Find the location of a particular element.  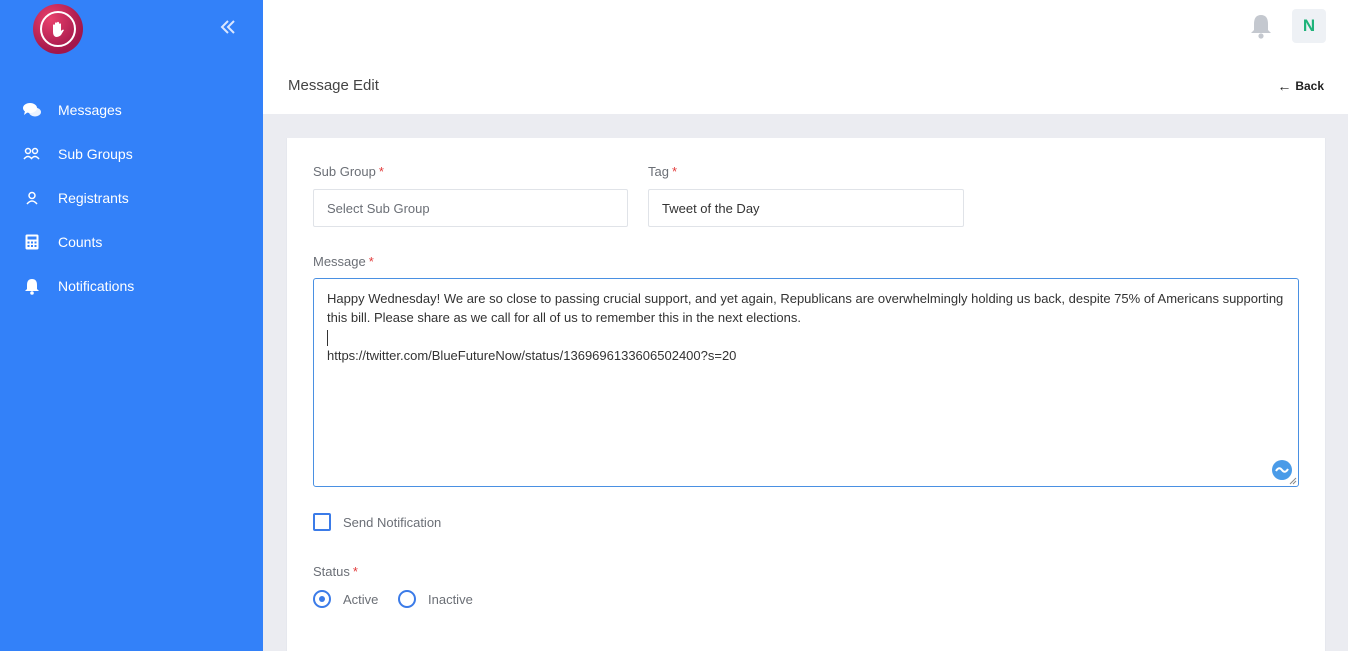

tag-input: Tweet of the Day is located at coordinates (806, 208).